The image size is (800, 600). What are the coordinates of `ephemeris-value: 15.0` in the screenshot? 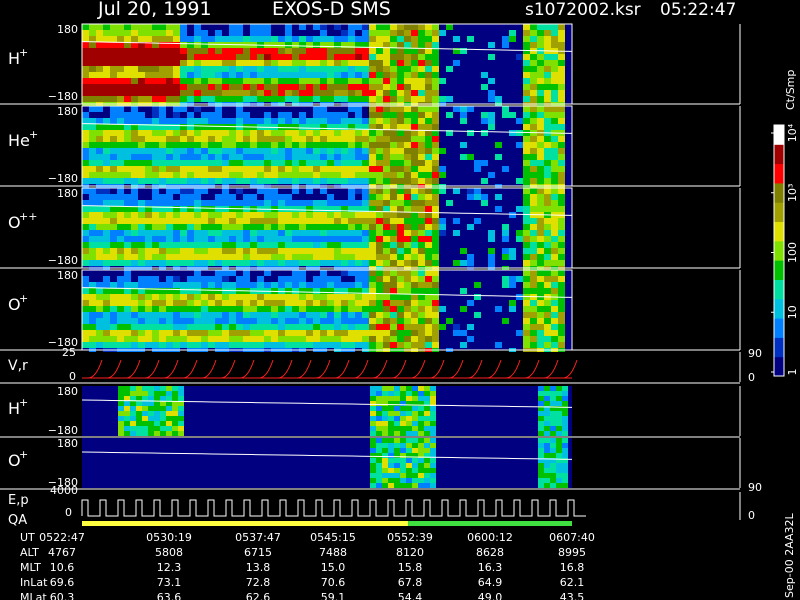 It's located at (333, 567).